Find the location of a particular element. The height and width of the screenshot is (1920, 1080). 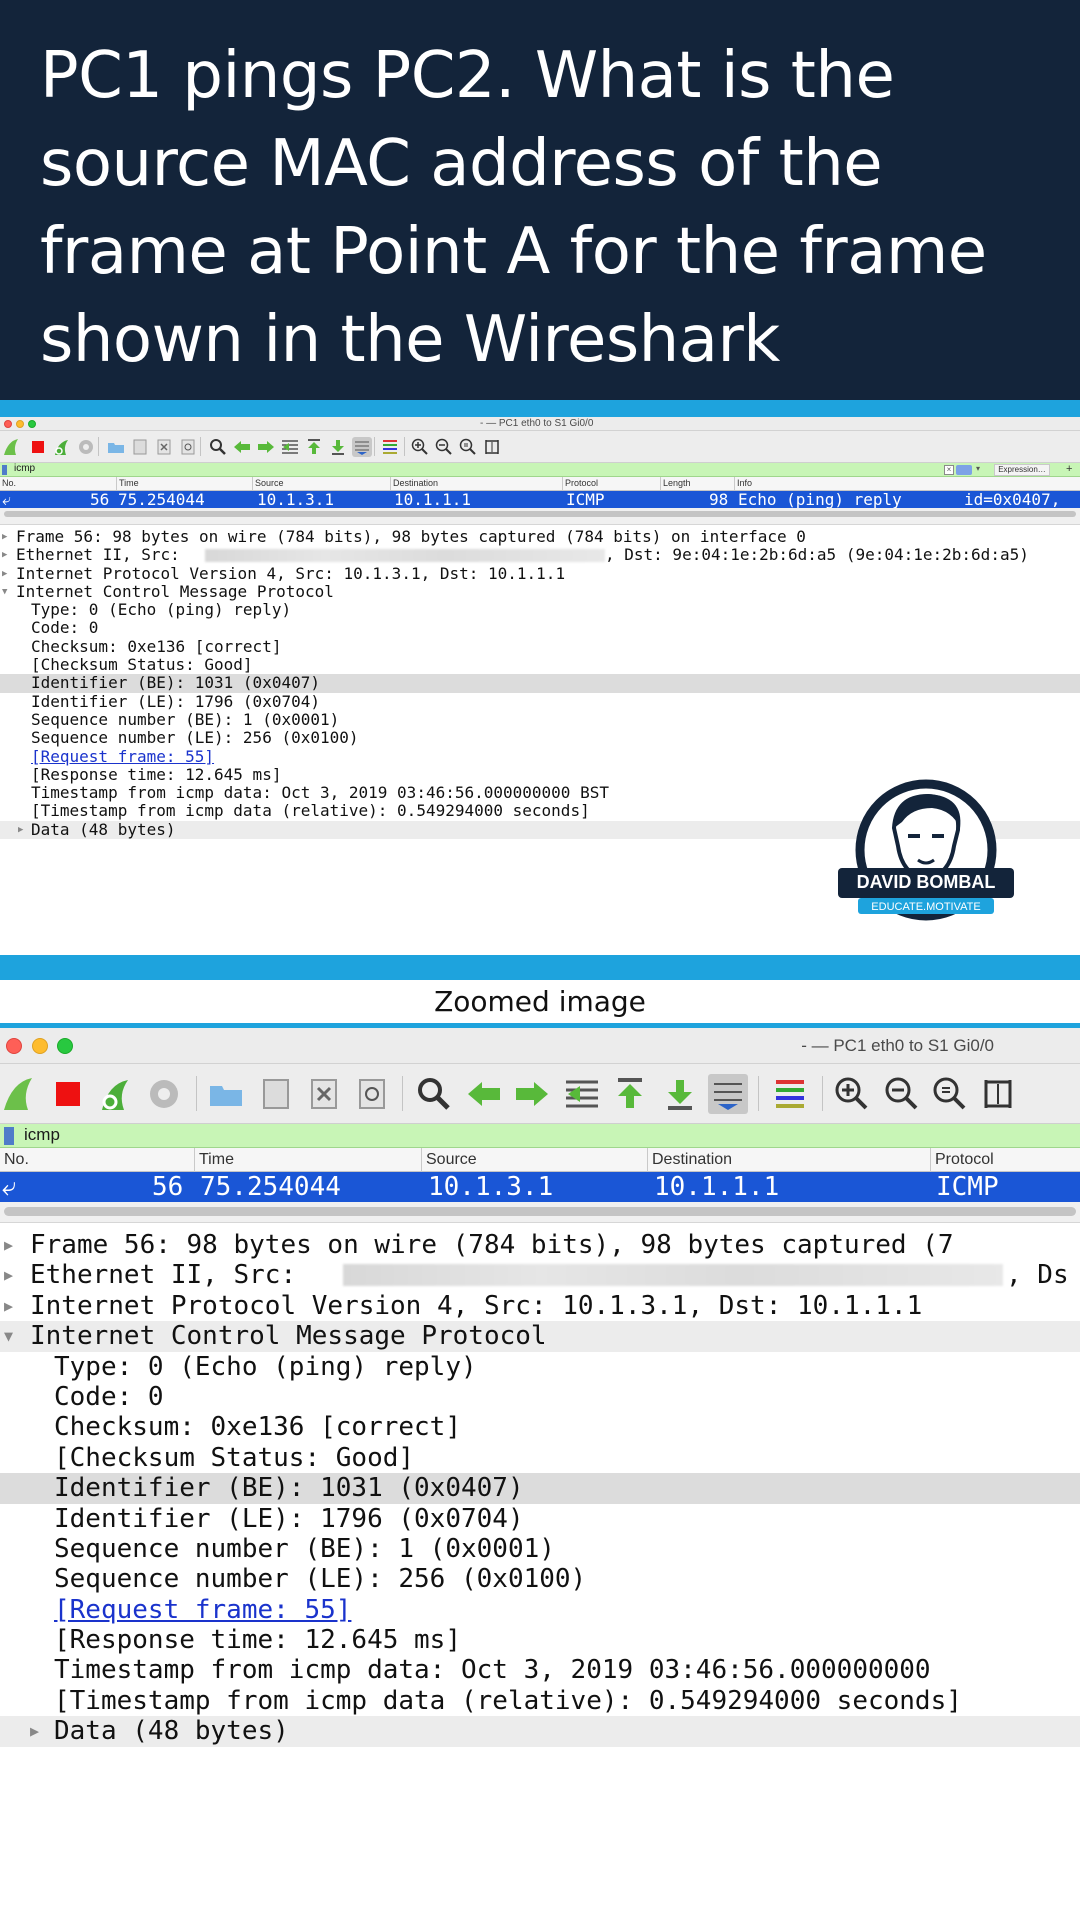

display-filter-bar-zoomed: icmp is located at coordinates (540, 1136).